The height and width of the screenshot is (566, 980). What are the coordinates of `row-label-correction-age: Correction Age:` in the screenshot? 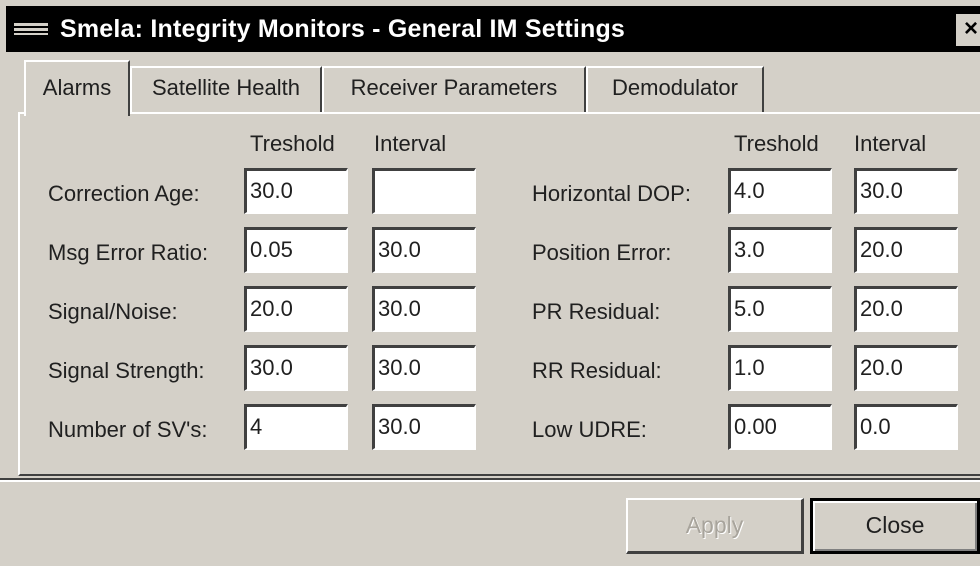 It's located at (124, 193).